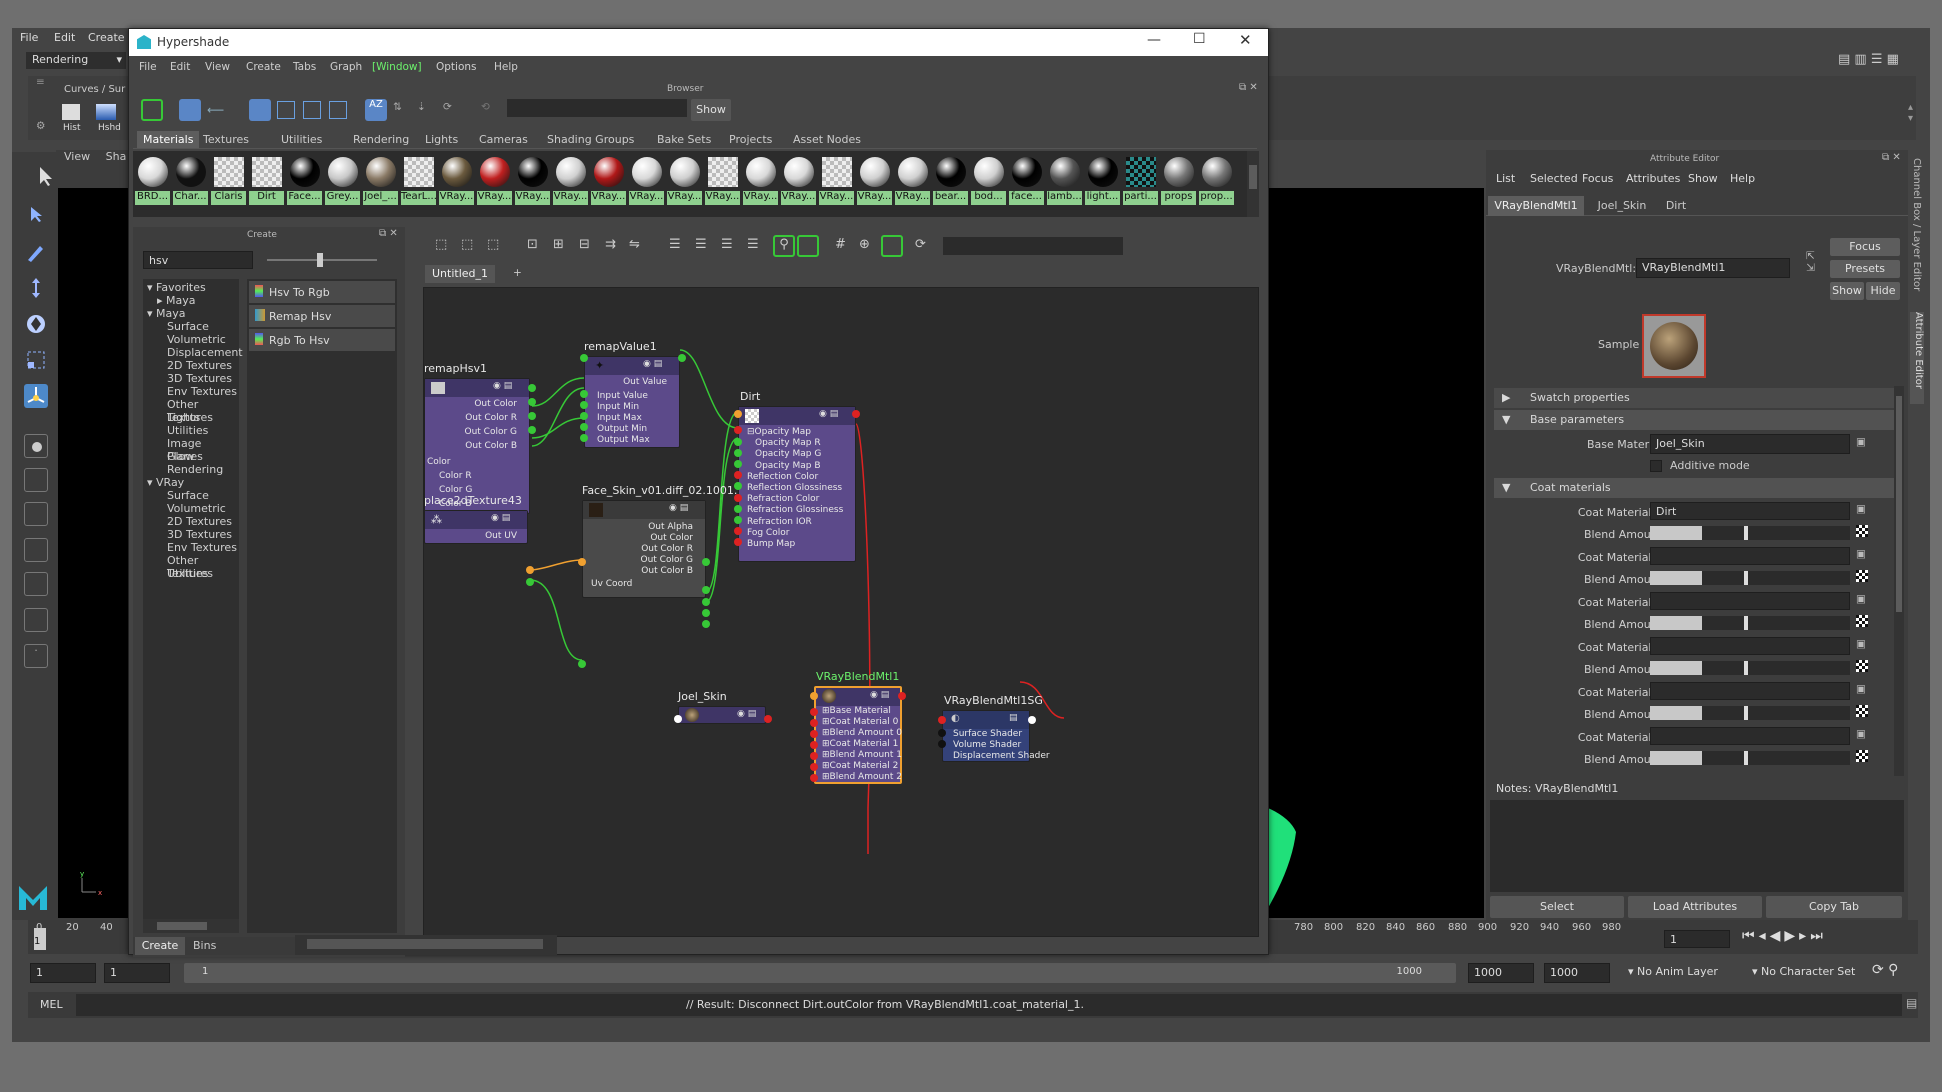 The width and height of the screenshot is (1942, 1092). What do you see at coordinates (1033, 246) in the screenshot?
I see `graph-search-input` at bounding box center [1033, 246].